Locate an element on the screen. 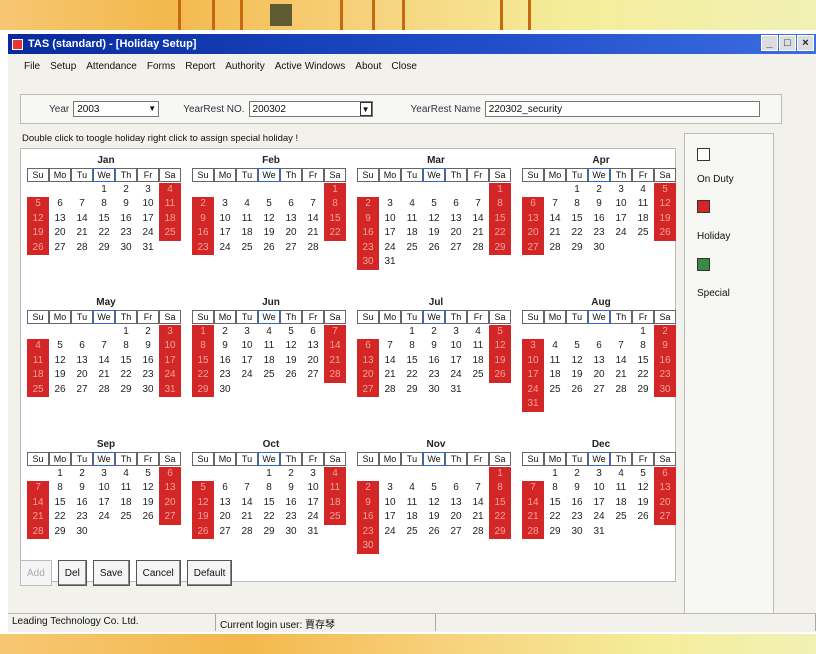 This screenshot has width=816, height=654. day-cell: 24 is located at coordinates (599, 517).